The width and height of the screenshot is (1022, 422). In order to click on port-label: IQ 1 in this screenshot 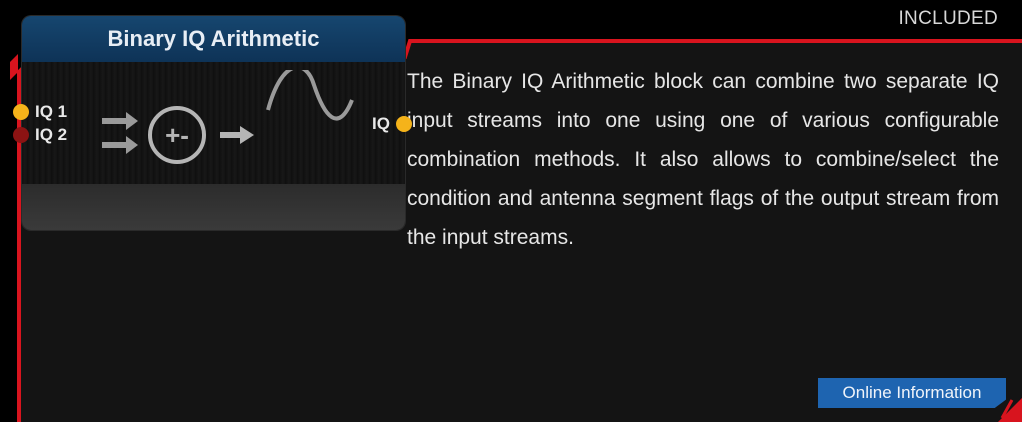, I will do `click(51, 111)`.